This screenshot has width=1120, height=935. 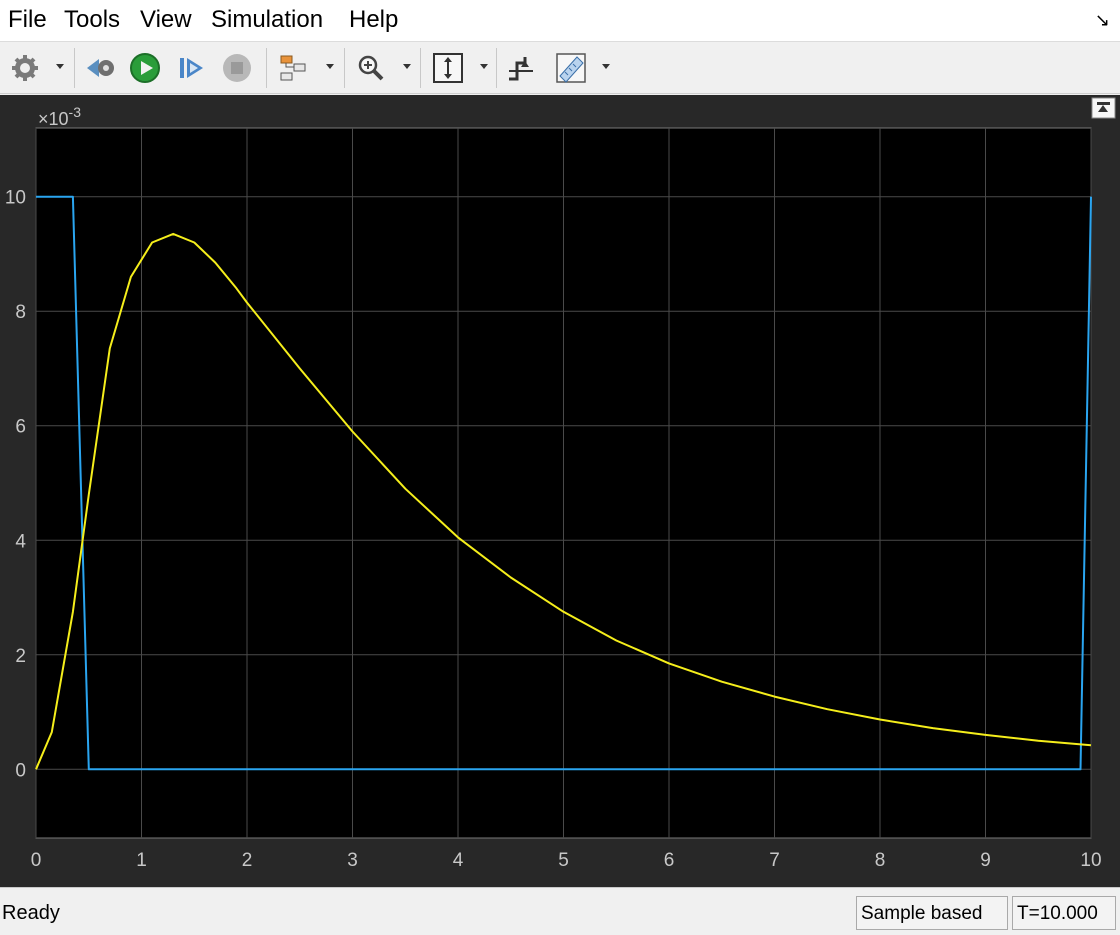 What do you see at coordinates (774, 860) in the screenshot?
I see `x-tick-label: 7` at bounding box center [774, 860].